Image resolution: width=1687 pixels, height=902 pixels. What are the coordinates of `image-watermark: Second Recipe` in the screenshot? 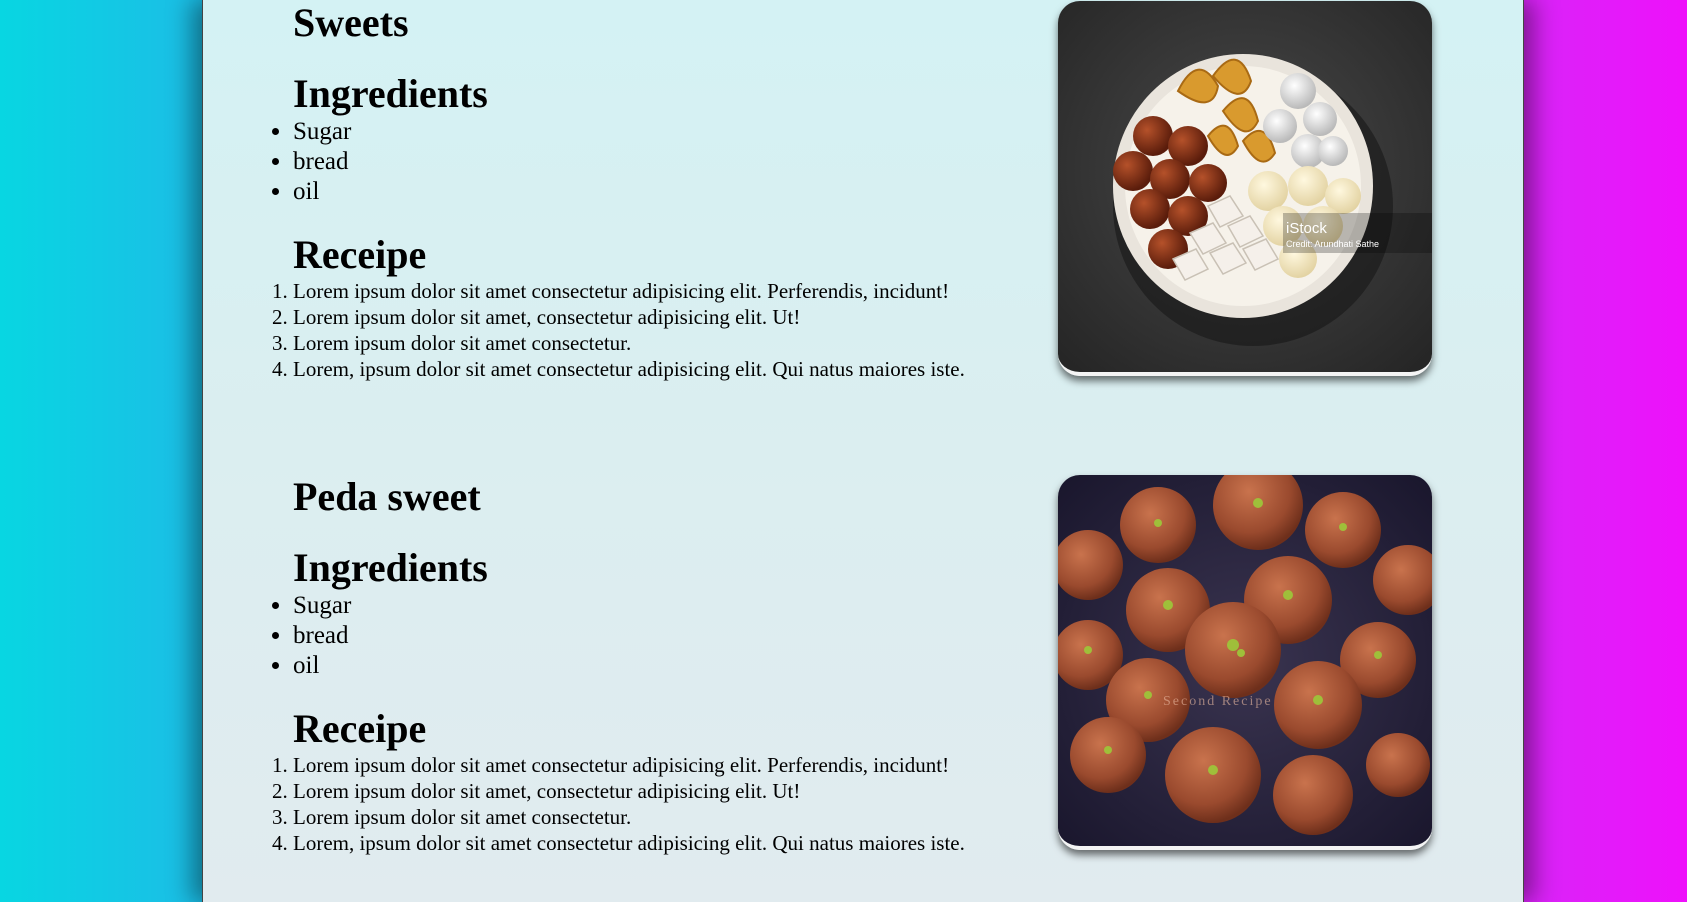 It's located at (1218, 701).